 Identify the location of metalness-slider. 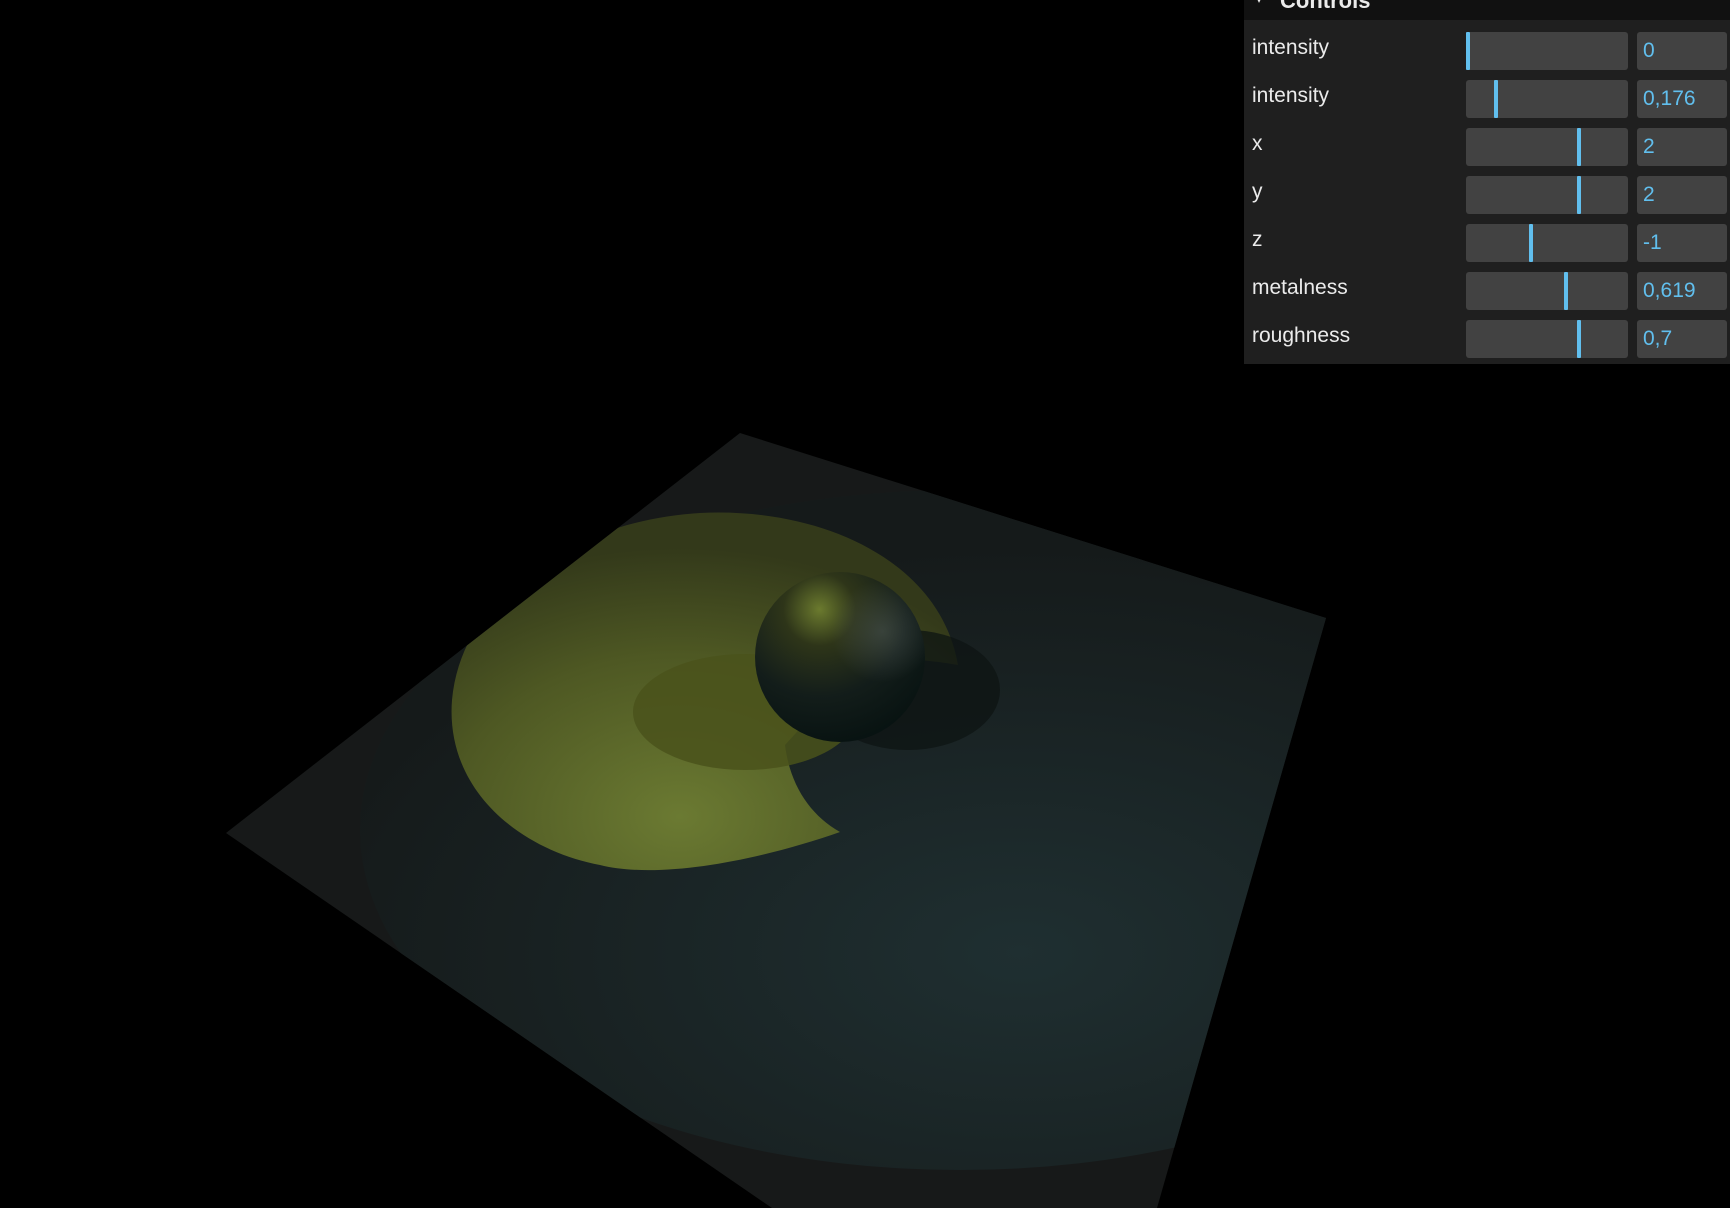
(1547, 291).